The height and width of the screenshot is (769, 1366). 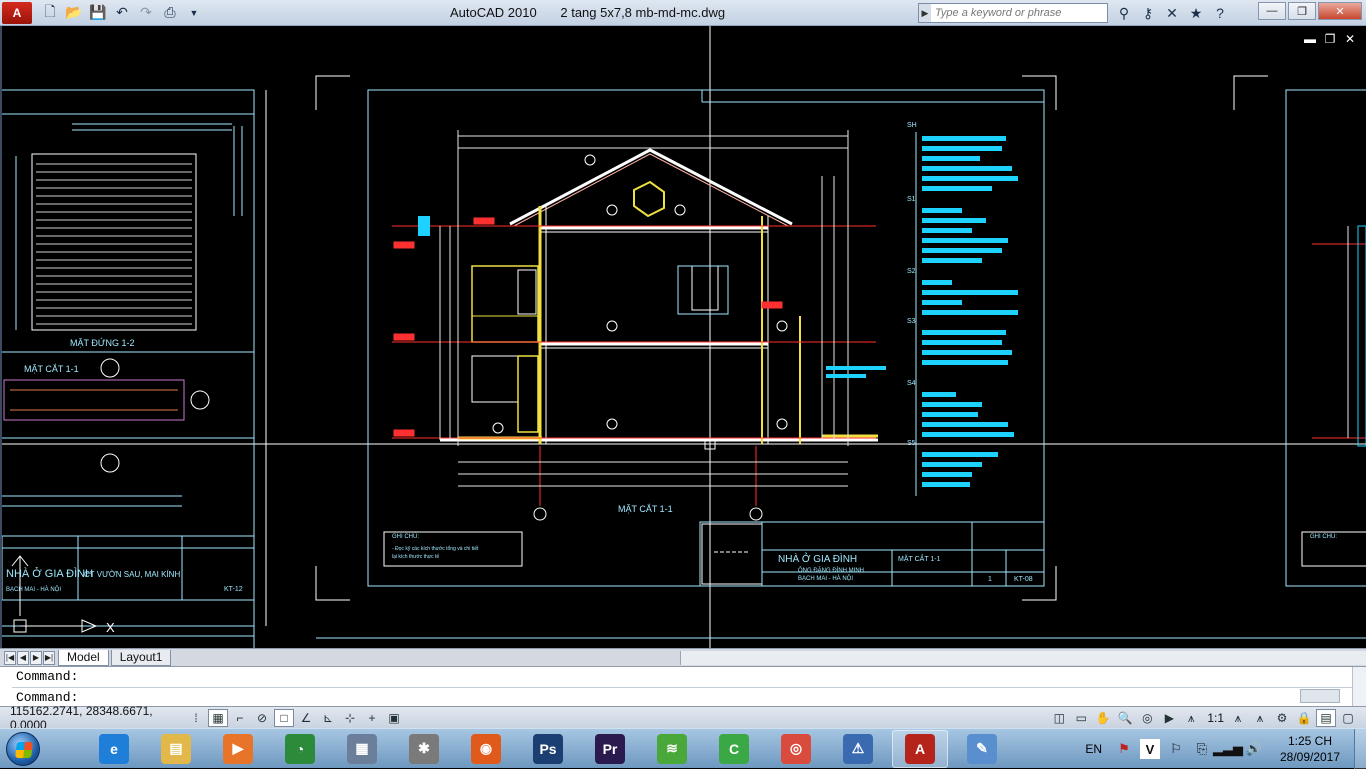 I want to click on maximize-button: ❐, so click(x=1302, y=11).